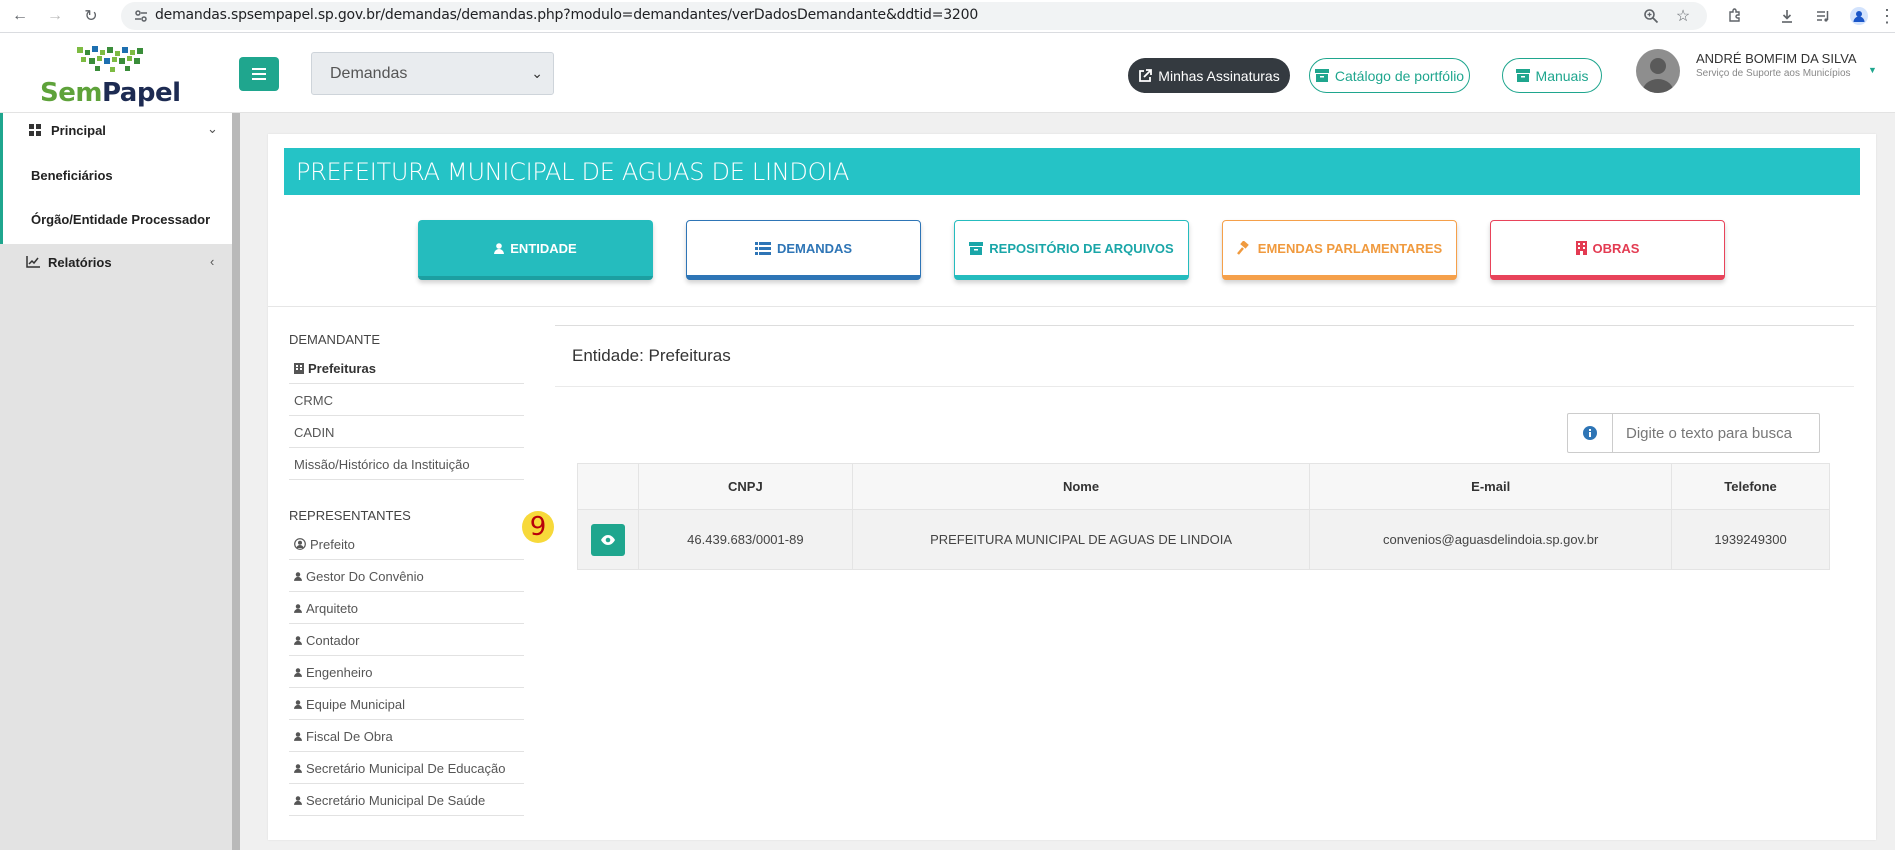 The image size is (1895, 850). I want to click on item-label: Prefeito, so click(332, 544).